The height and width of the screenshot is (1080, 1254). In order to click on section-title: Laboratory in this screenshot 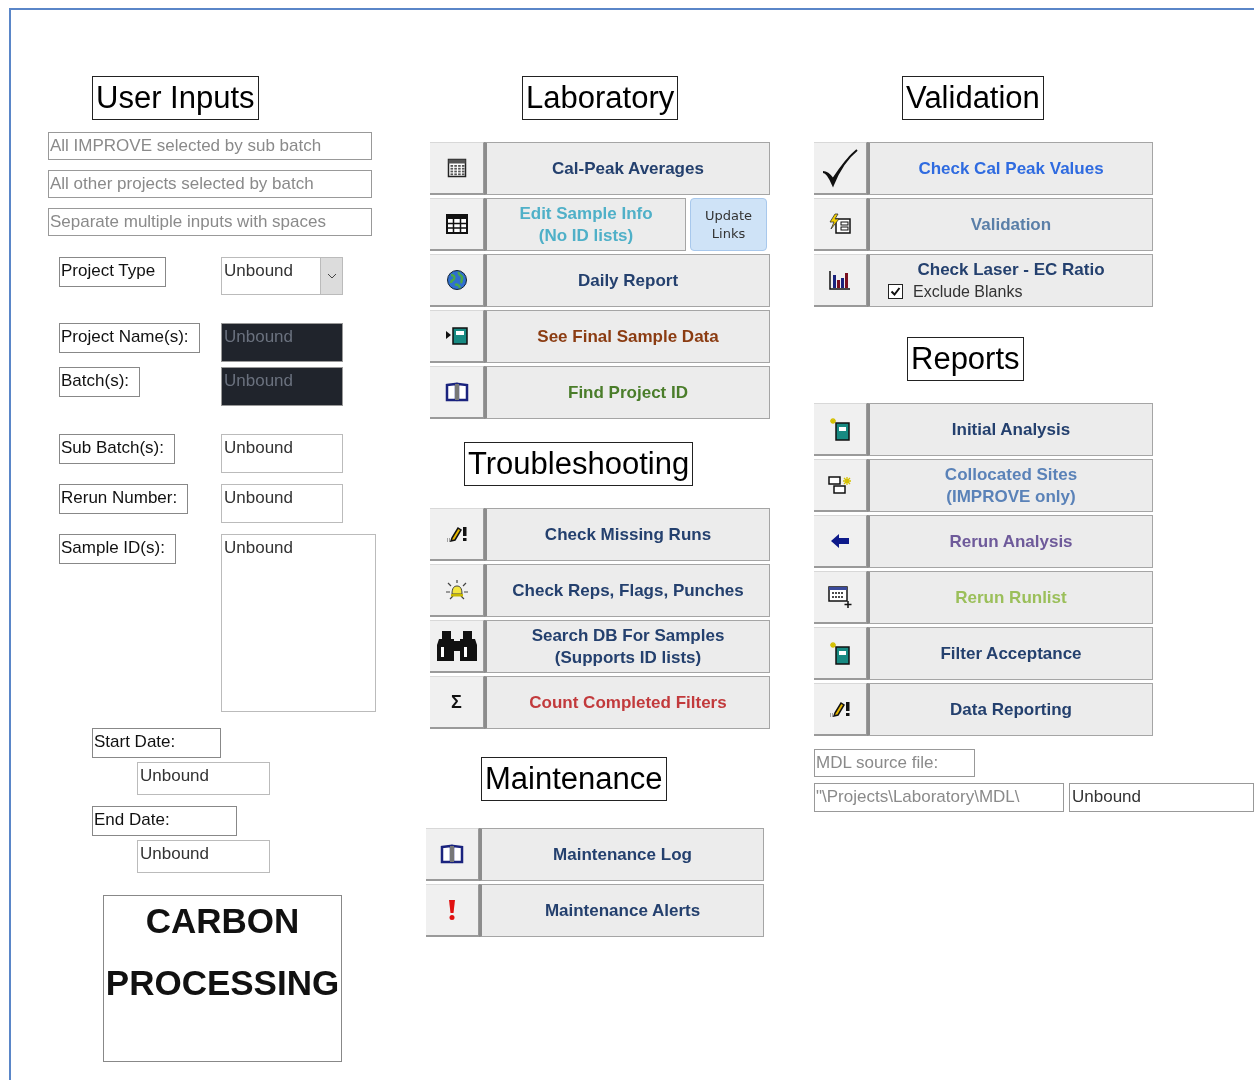, I will do `click(600, 98)`.